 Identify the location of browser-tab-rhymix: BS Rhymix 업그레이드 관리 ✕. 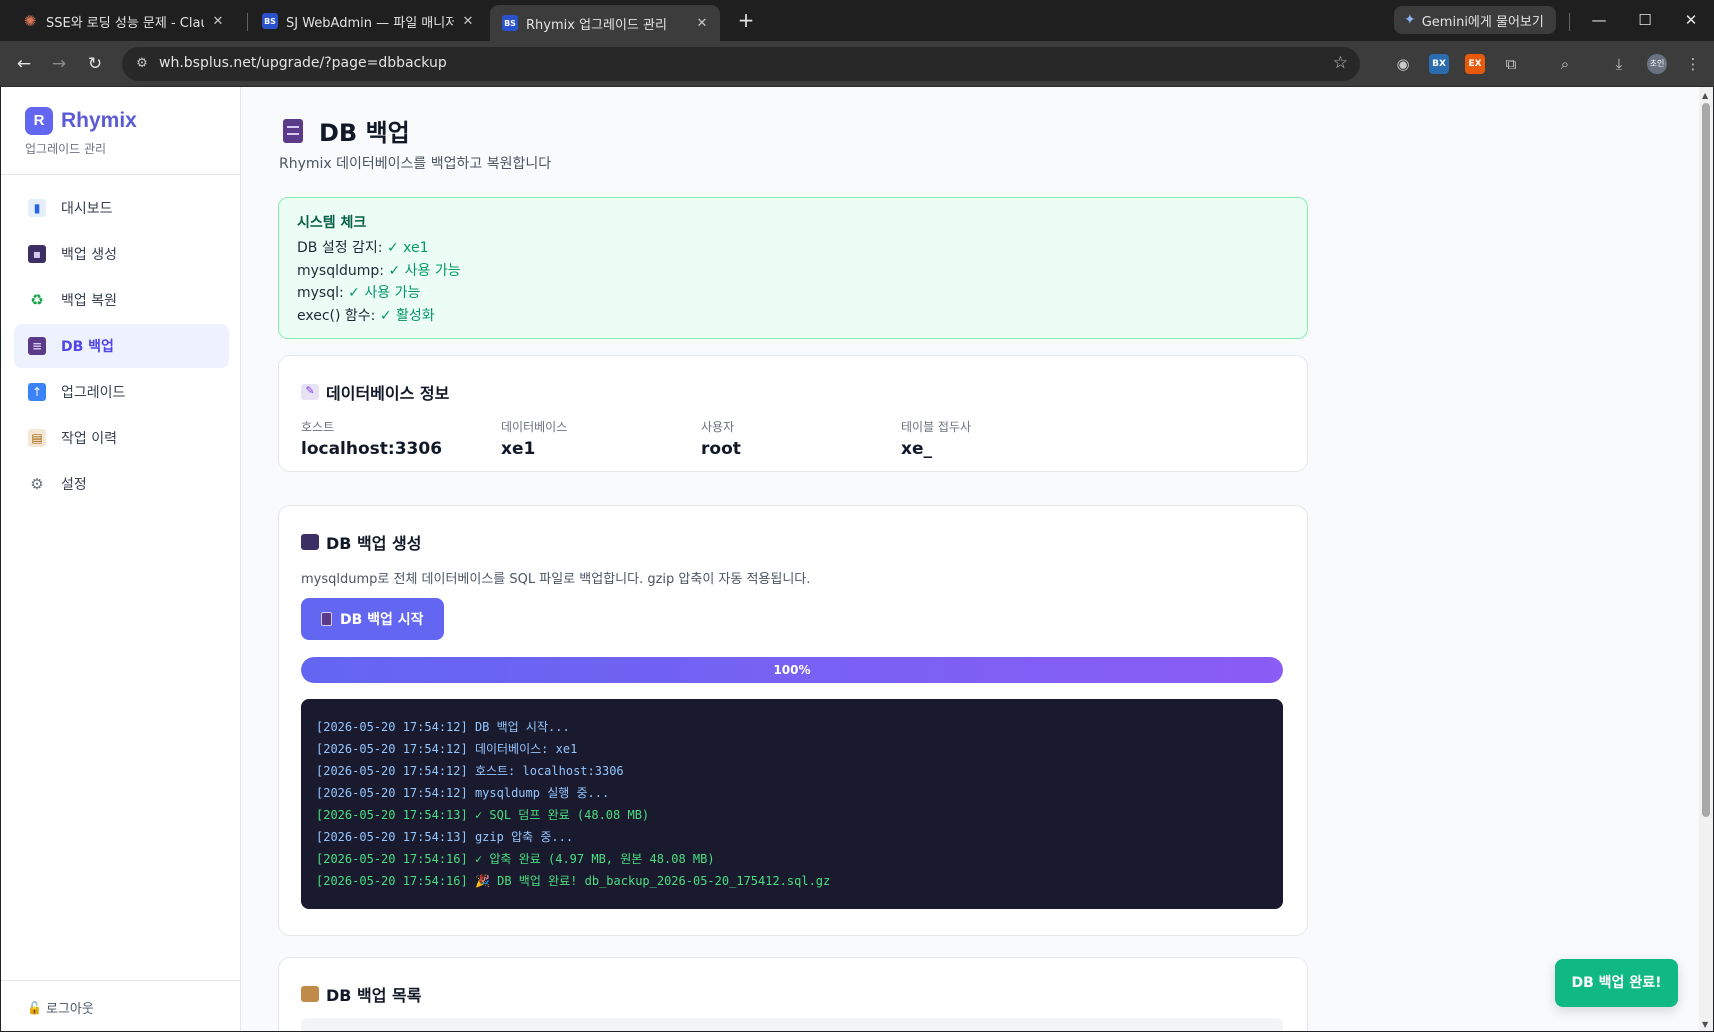
(605, 23).